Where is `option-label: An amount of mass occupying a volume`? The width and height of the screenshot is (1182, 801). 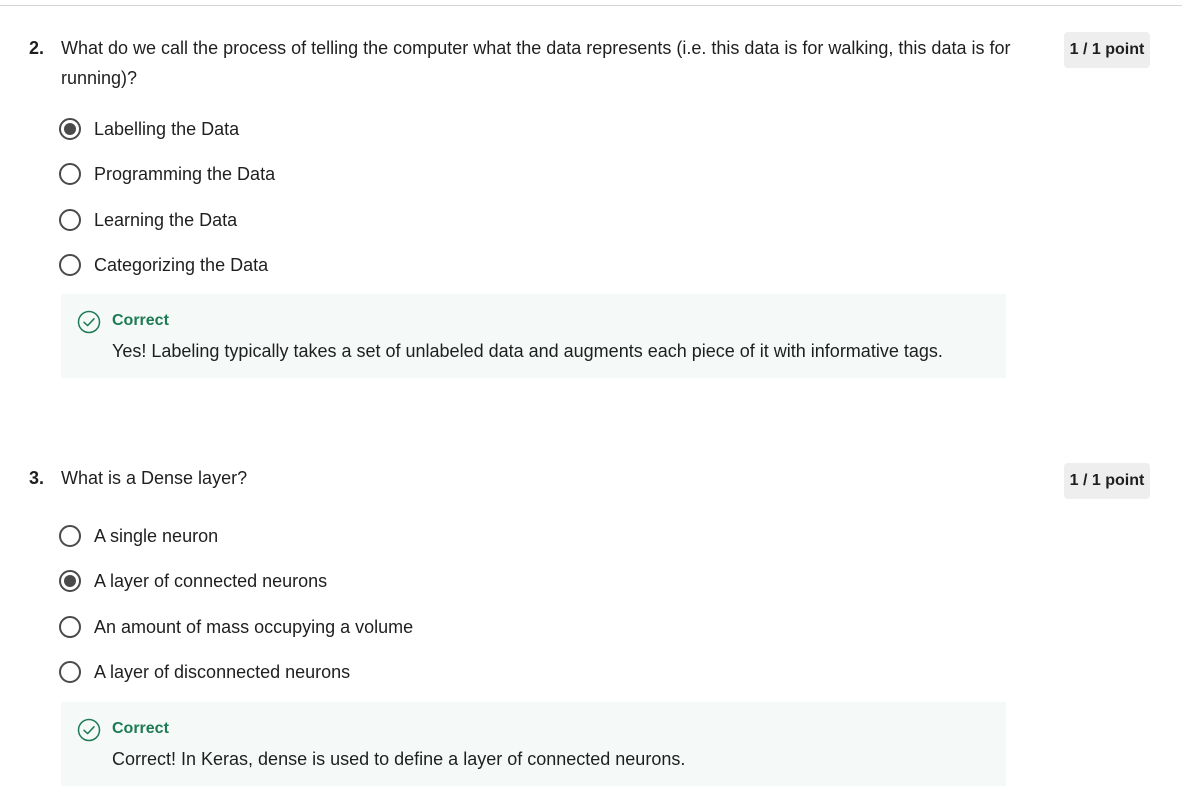
option-label: An amount of mass occupying a volume is located at coordinates (254, 627).